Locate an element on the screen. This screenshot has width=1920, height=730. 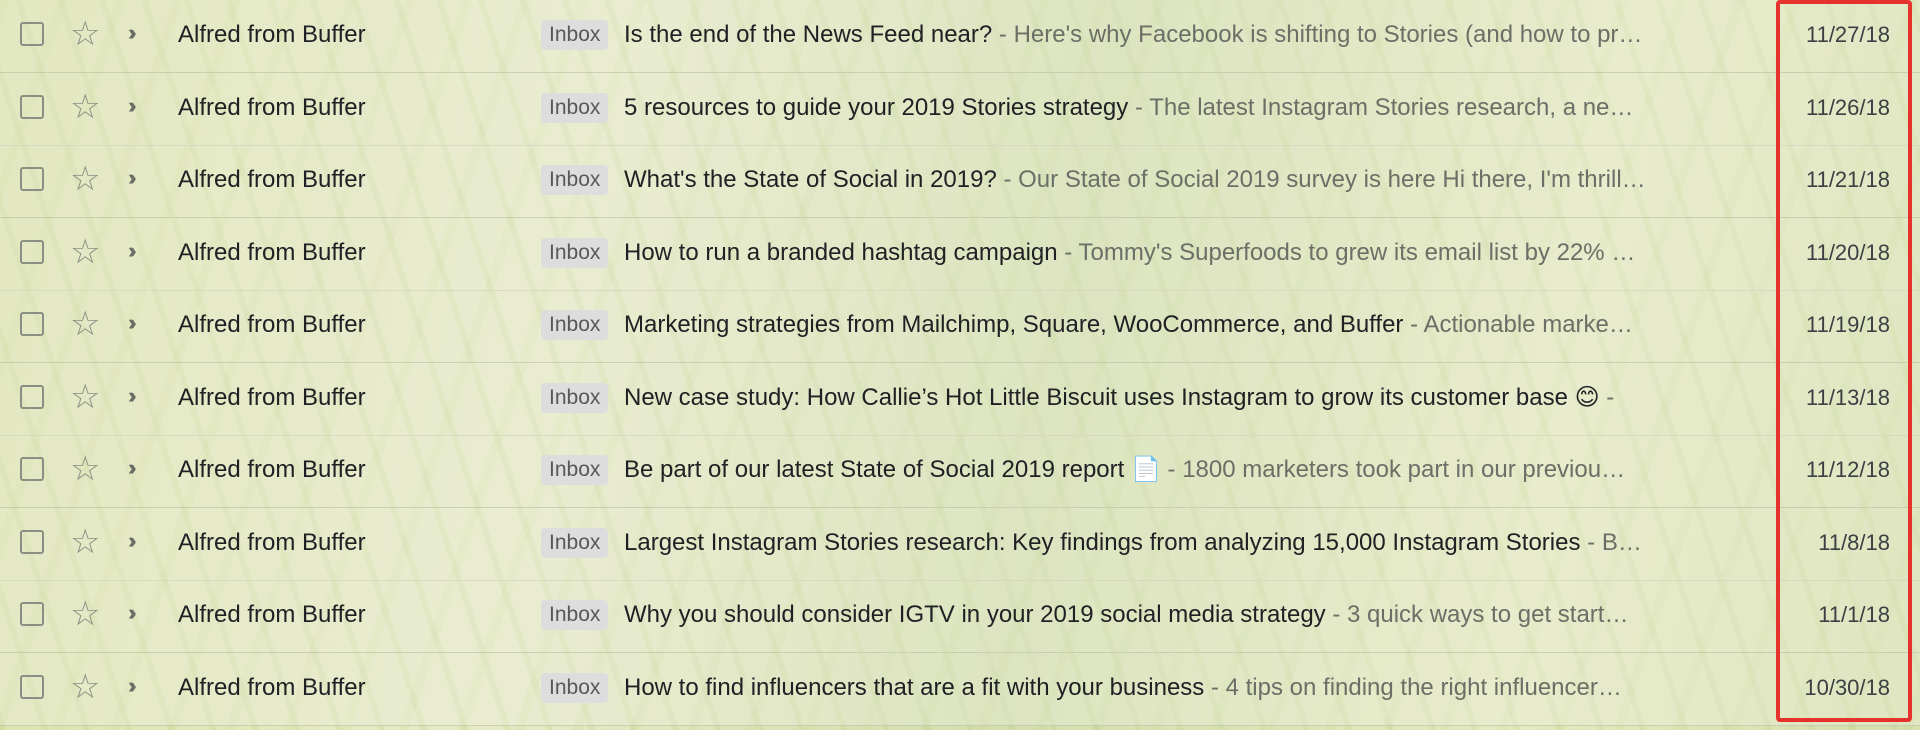
email-date: 11/21/18 is located at coordinates (1847, 179).